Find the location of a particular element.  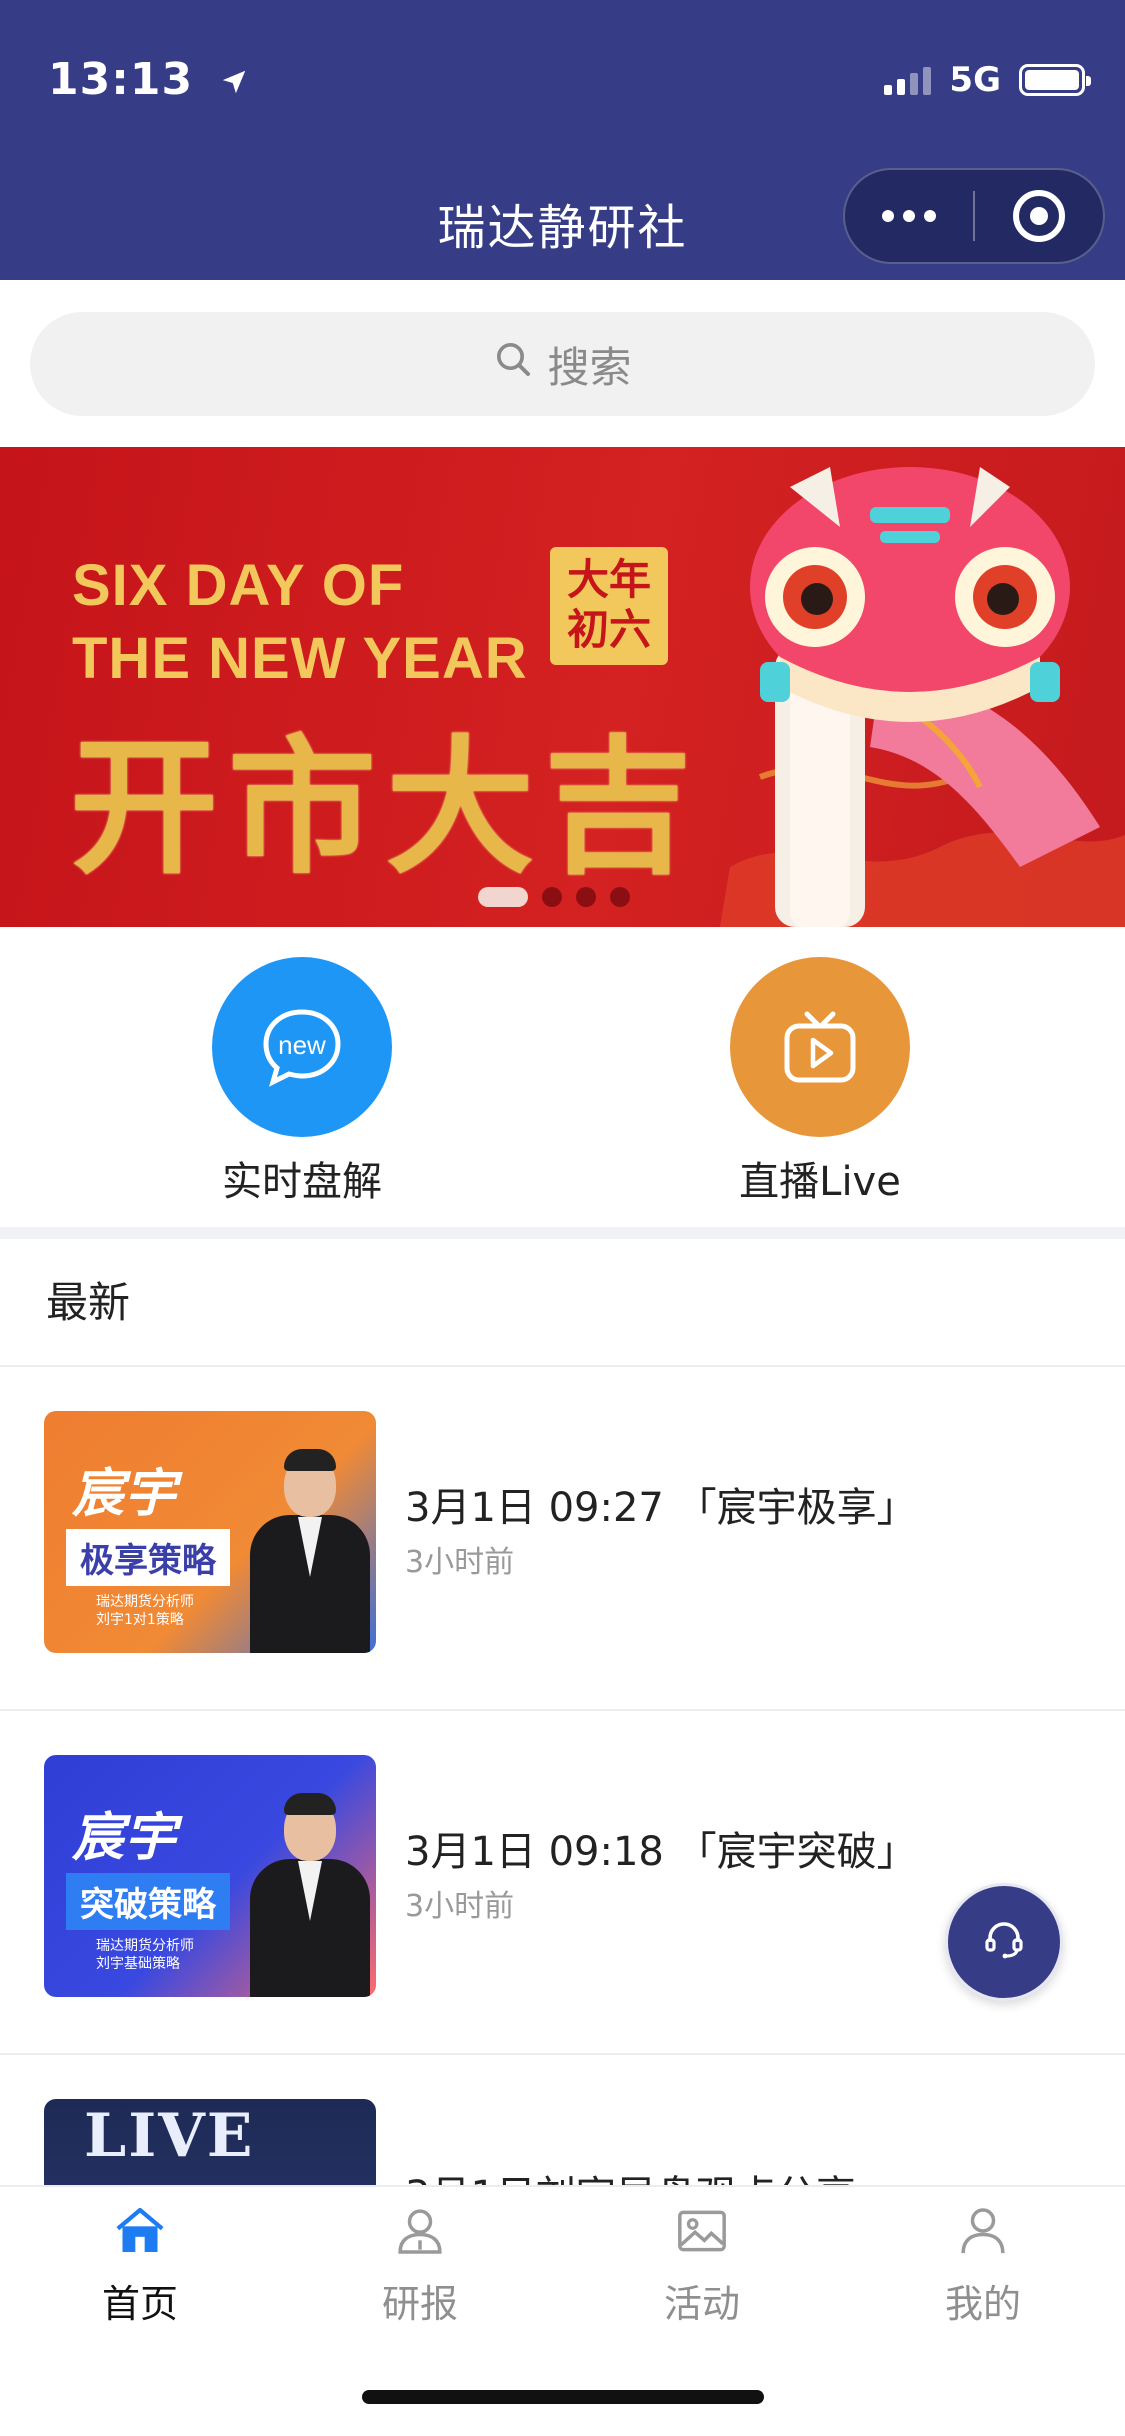

banner-line1: SIX DAY OF is located at coordinates (238, 585).